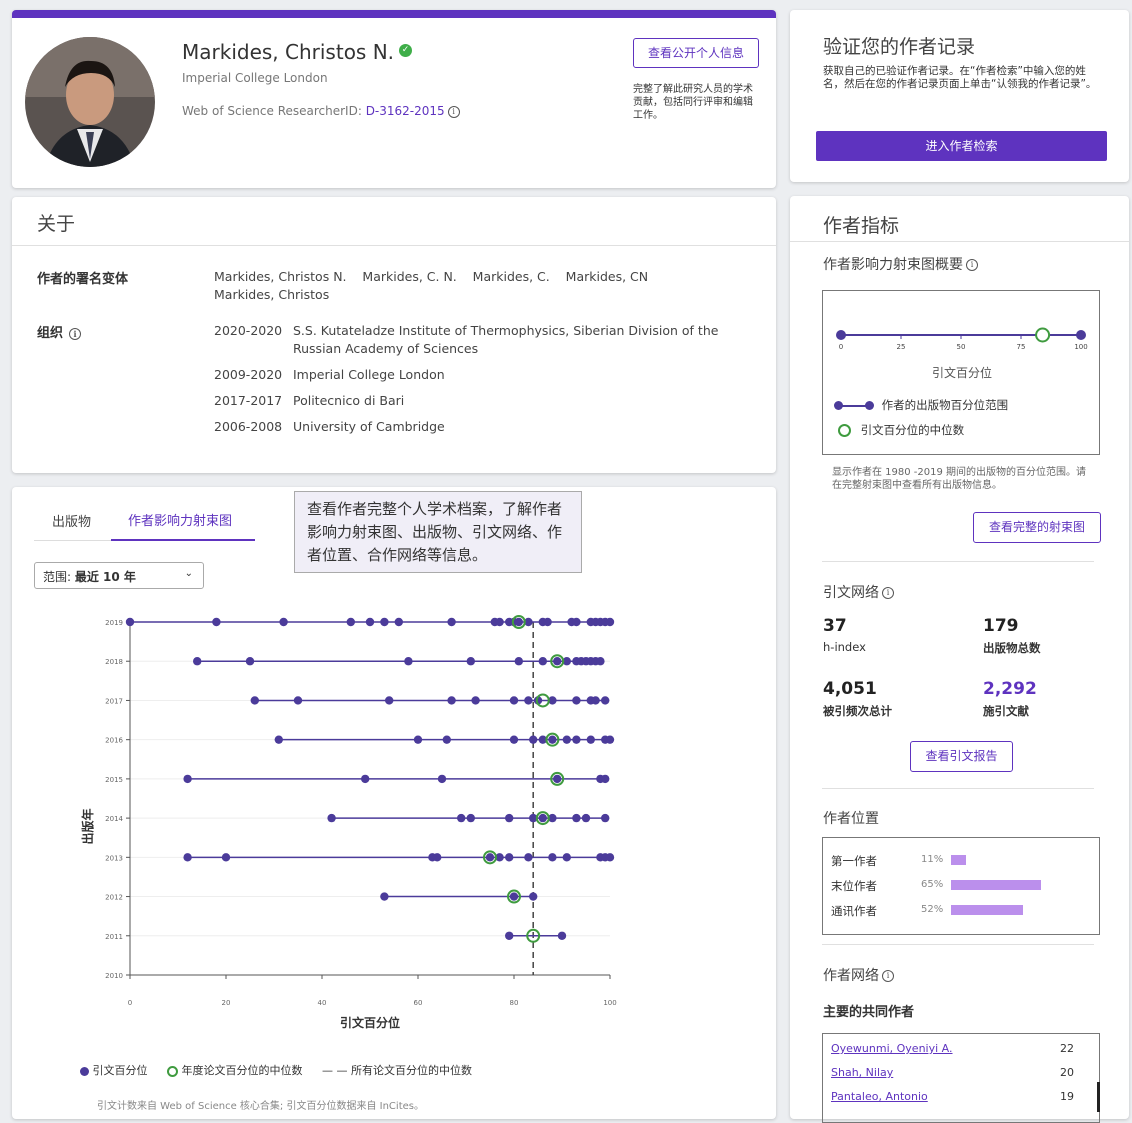 This screenshot has height=1123, width=1132. What do you see at coordinates (349, 400) in the screenshot?
I see `org-name: Politecnico di Bari` at bounding box center [349, 400].